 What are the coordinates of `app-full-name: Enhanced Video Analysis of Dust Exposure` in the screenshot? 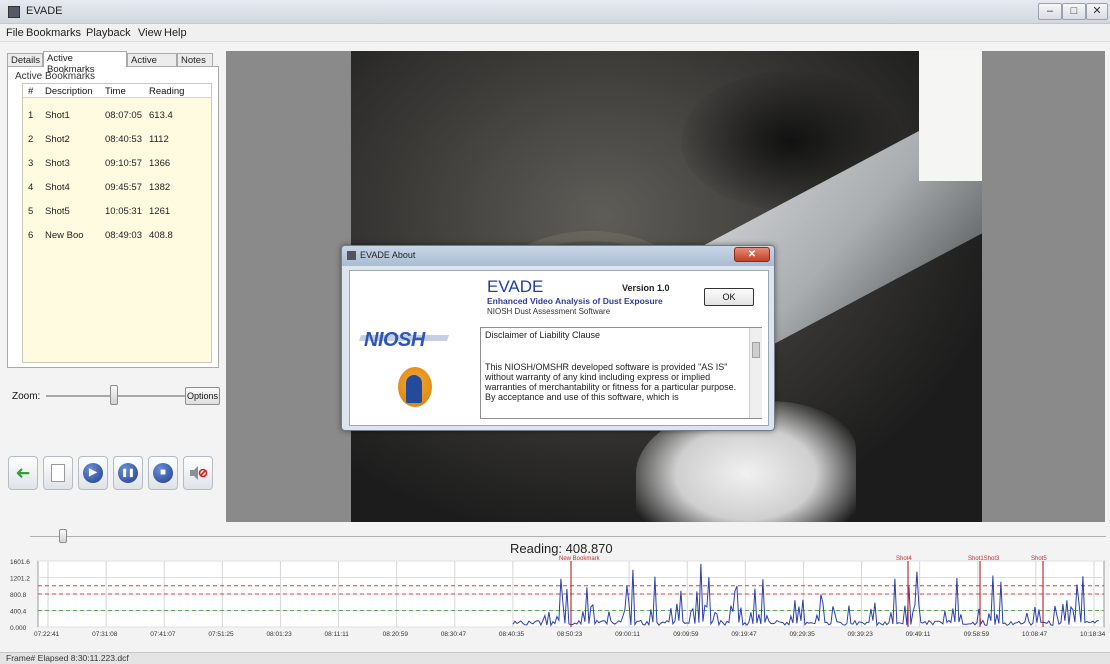 It's located at (575, 301).